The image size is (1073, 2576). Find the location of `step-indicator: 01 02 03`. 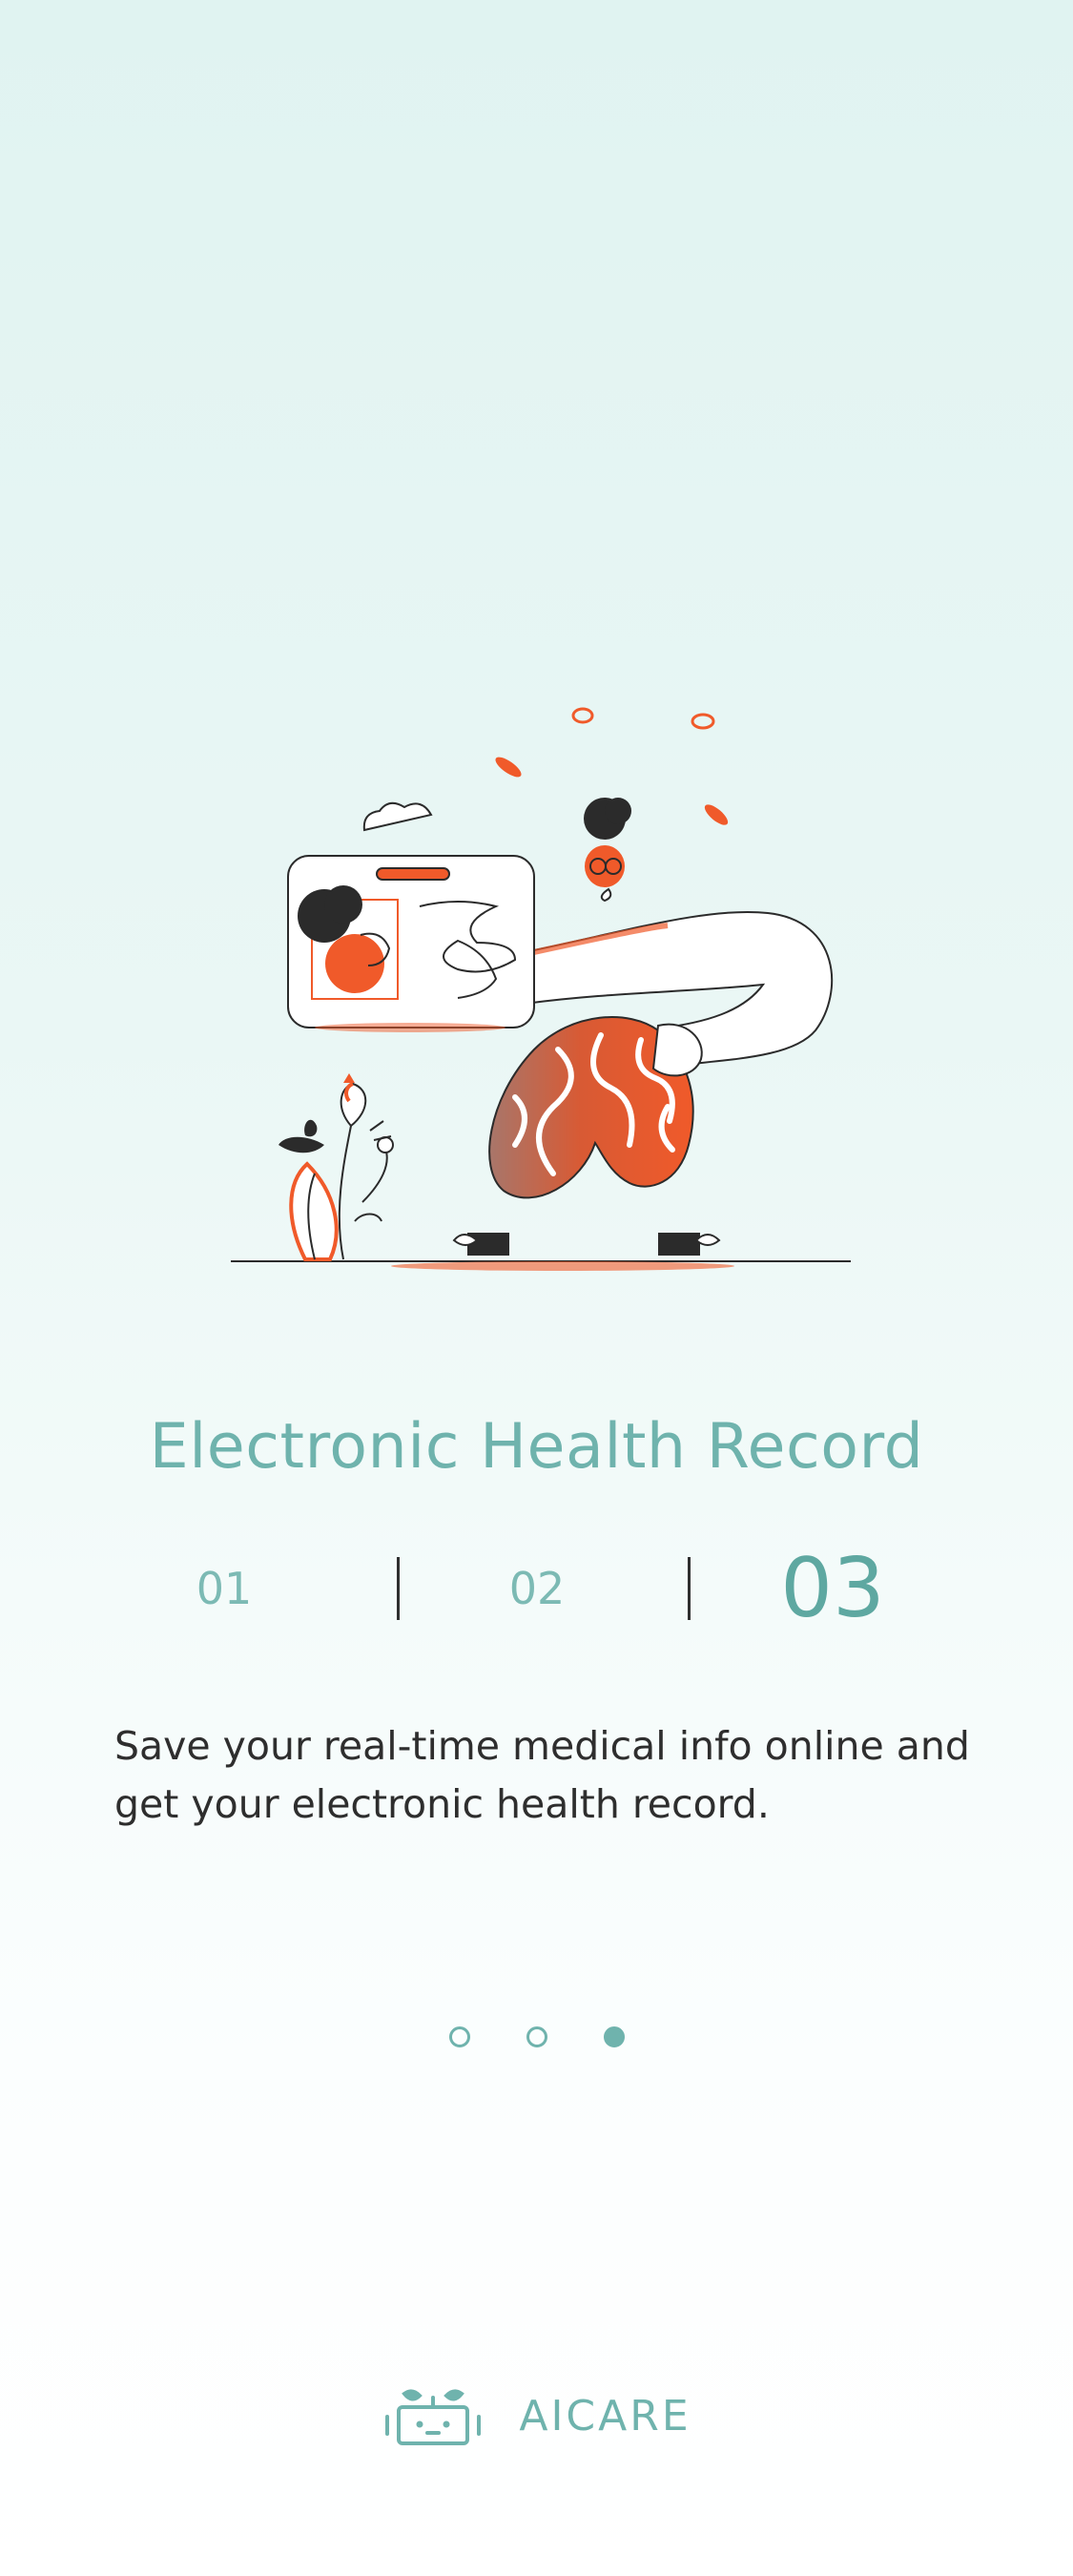

step-indicator: 01 02 03 is located at coordinates (536, 1593).